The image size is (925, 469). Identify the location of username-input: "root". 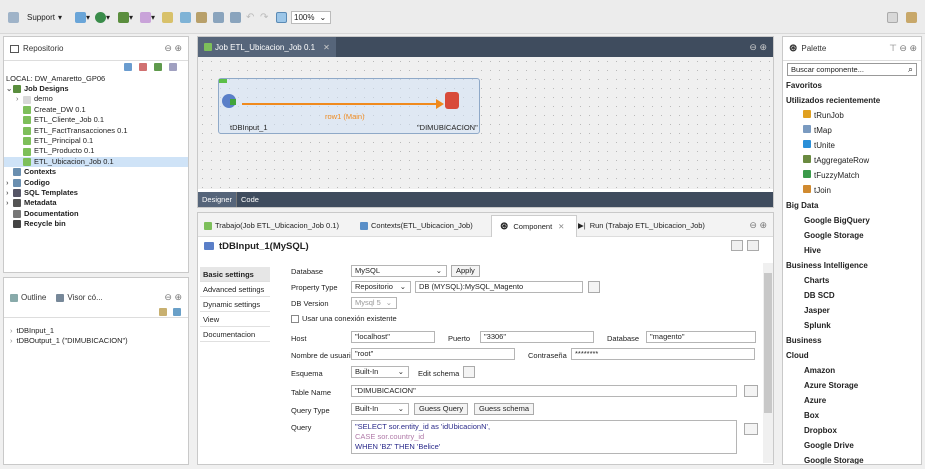
(433, 354).